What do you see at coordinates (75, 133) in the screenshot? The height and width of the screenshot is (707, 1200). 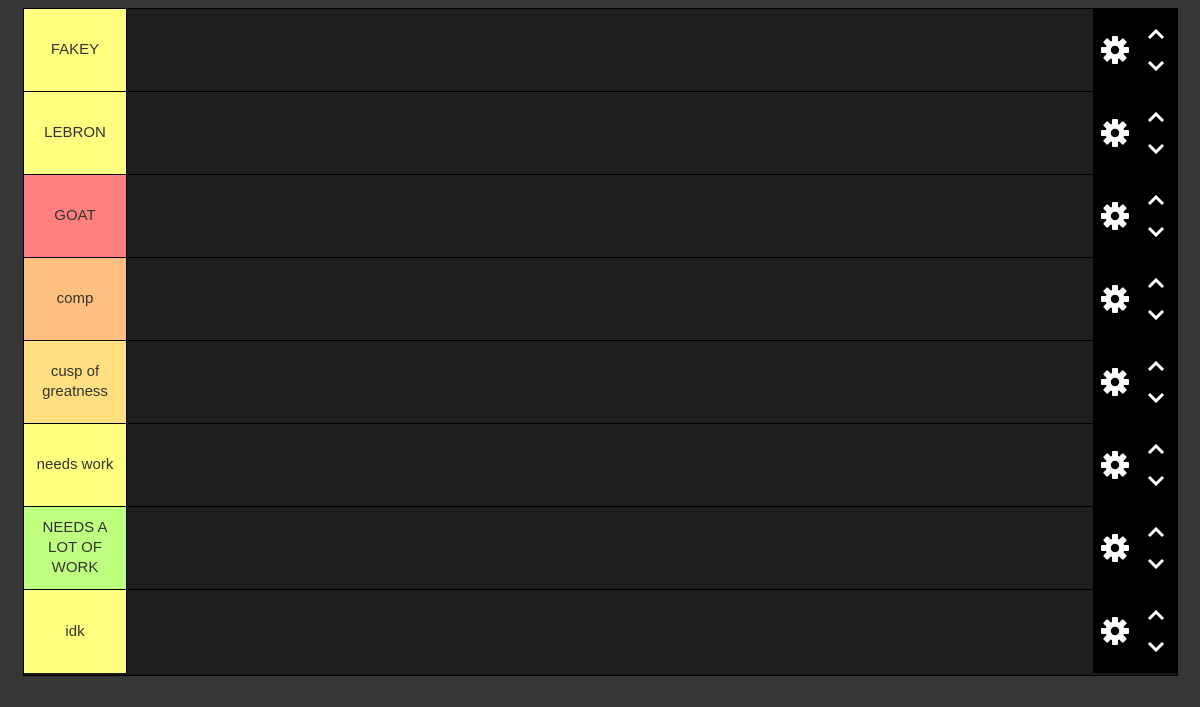 I see `tier-label: LEBRON` at bounding box center [75, 133].